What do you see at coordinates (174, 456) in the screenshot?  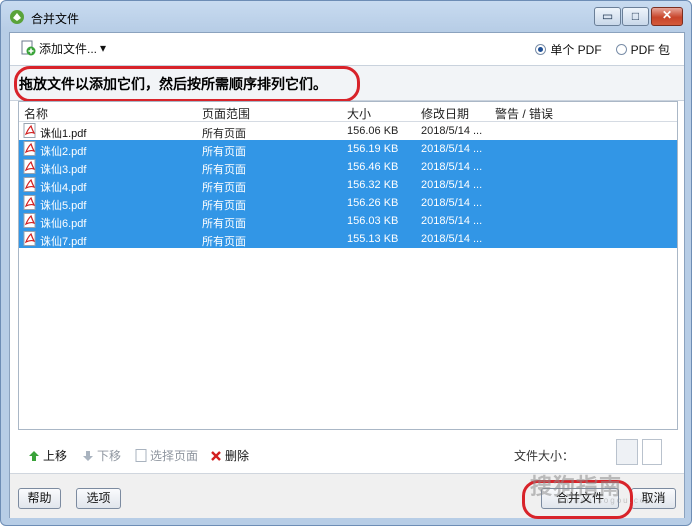 I see `select-pages-label: 选择页面` at bounding box center [174, 456].